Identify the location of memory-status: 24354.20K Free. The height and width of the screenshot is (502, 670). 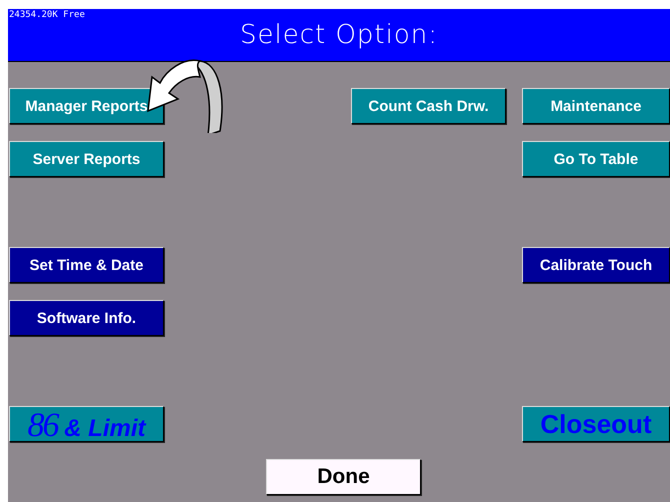
(47, 15).